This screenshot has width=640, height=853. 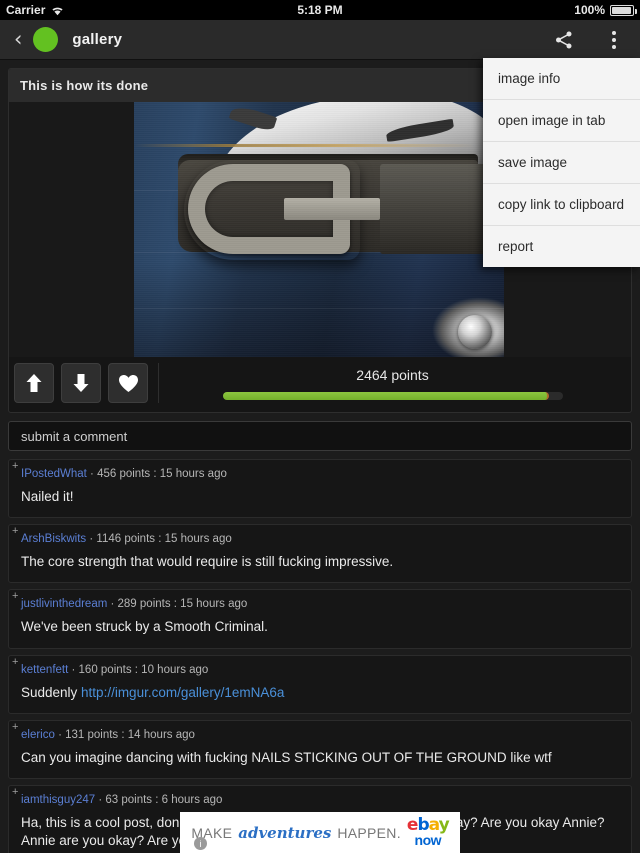 What do you see at coordinates (605, 10) in the screenshot?
I see `status-bar-right: 100%` at bounding box center [605, 10].